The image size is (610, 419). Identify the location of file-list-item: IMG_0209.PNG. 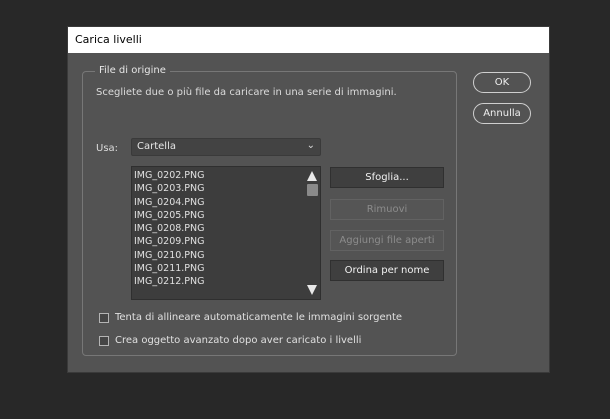
(219, 241).